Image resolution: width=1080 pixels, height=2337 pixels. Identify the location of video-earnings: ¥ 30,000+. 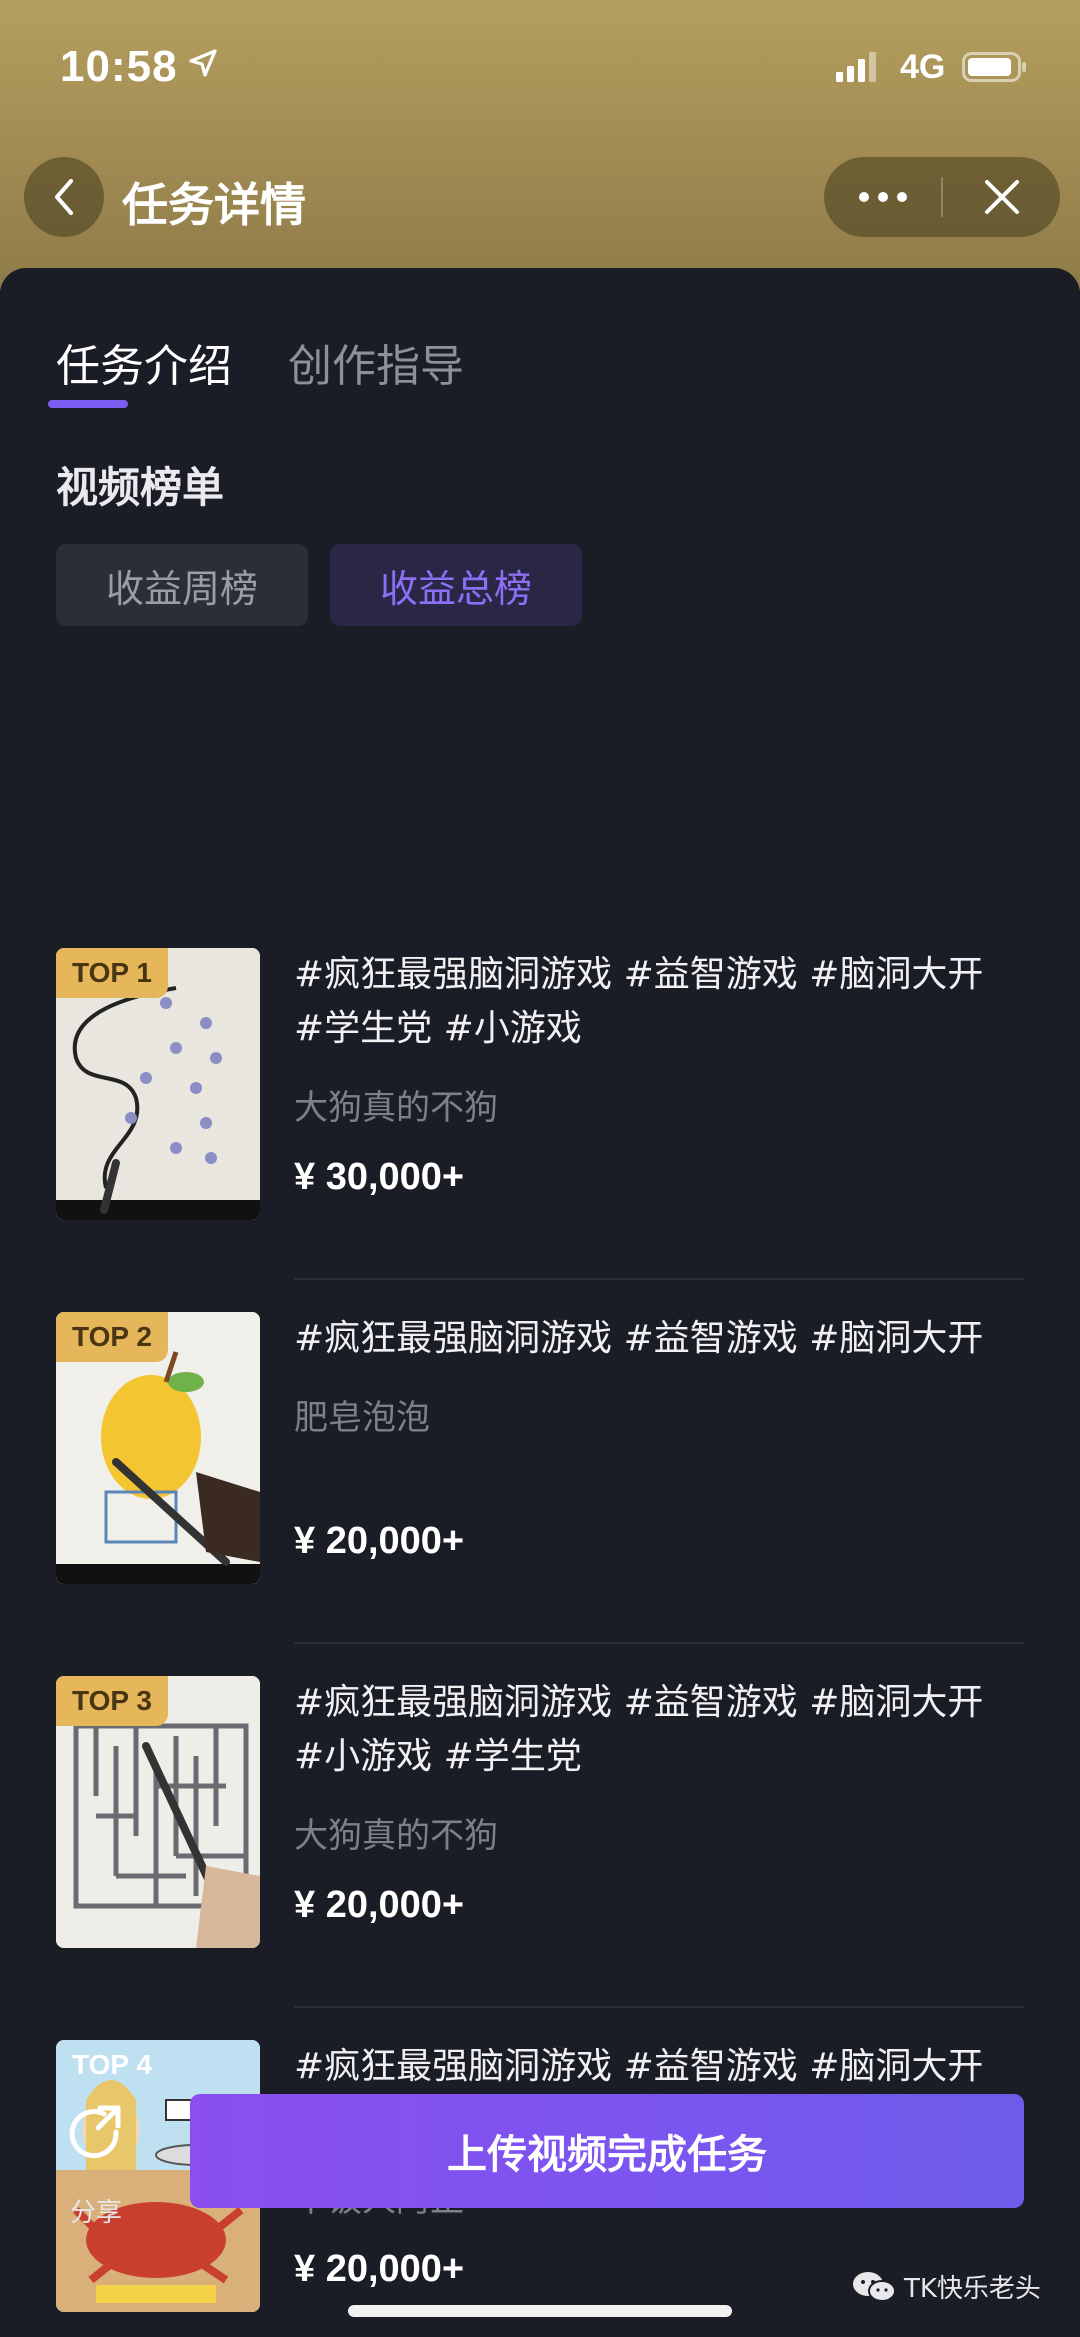
(379, 1177).